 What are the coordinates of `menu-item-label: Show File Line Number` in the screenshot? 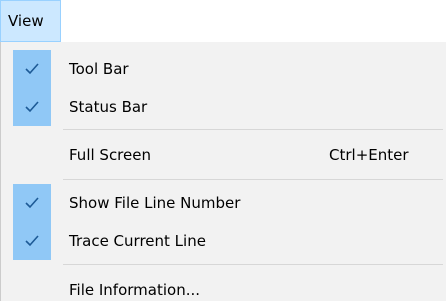 It's located at (155, 203).